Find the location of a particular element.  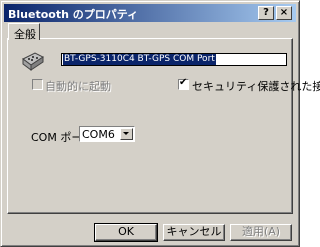

device-name-field: BT-GPS-3110C4 BT-GPS COM Port is located at coordinates (174, 59).